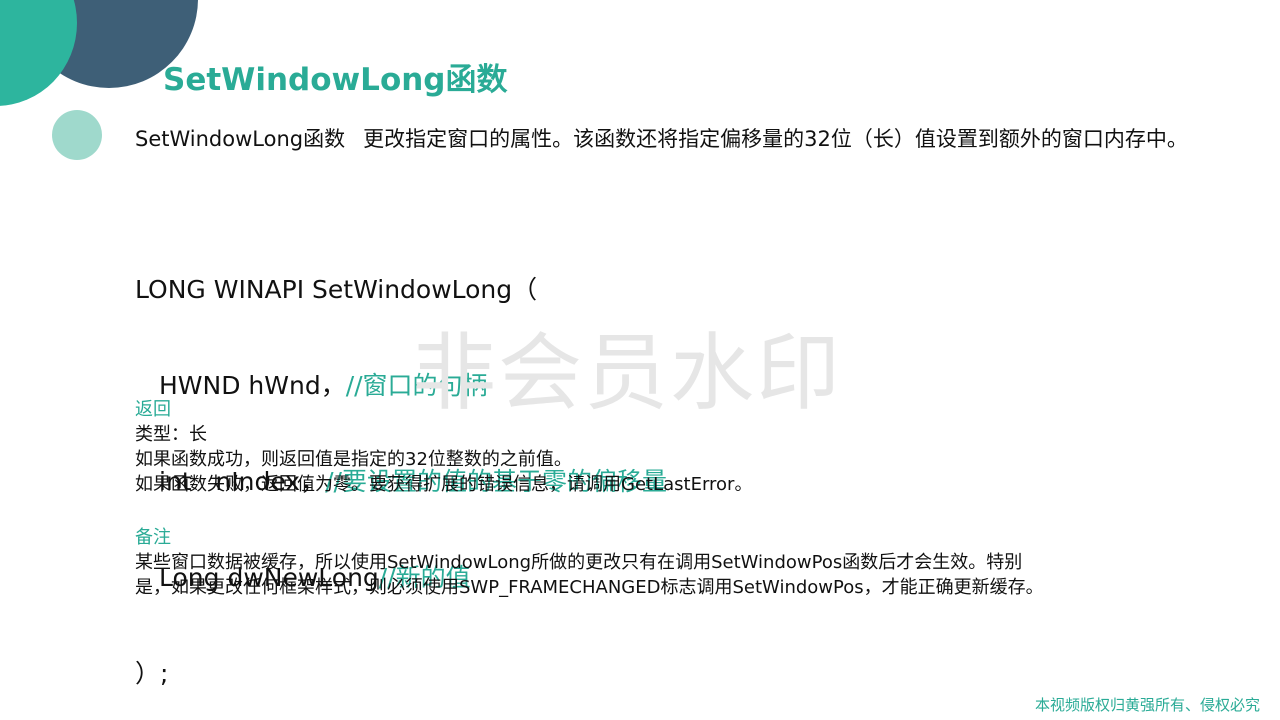 The image size is (1280, 720). Describe the element at coordinates (252, 385) in the screenshot. I see `param-code: HWND hWnd，` at that location.